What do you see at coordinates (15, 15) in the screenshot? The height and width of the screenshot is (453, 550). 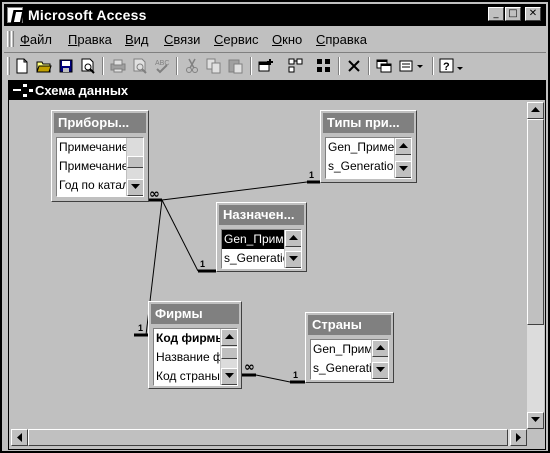 I see `access-app-icon` at bounding box center [15, 15].